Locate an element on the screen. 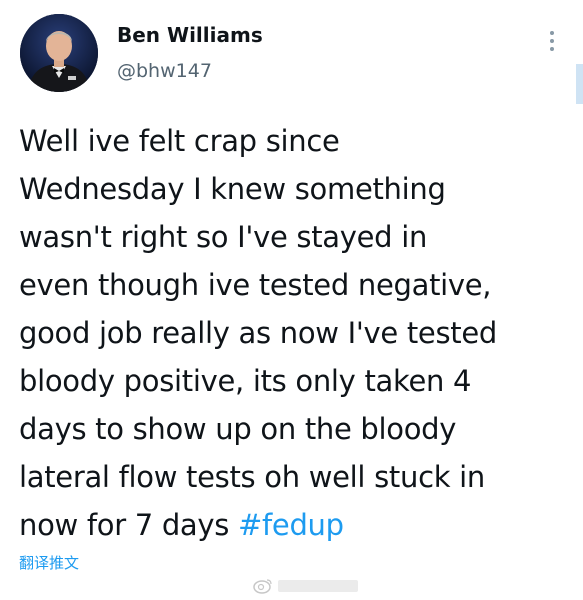 The image size is (583, 600). tweet-line: bloody positive, its only taken 4 is located at coordinates (245, 381).